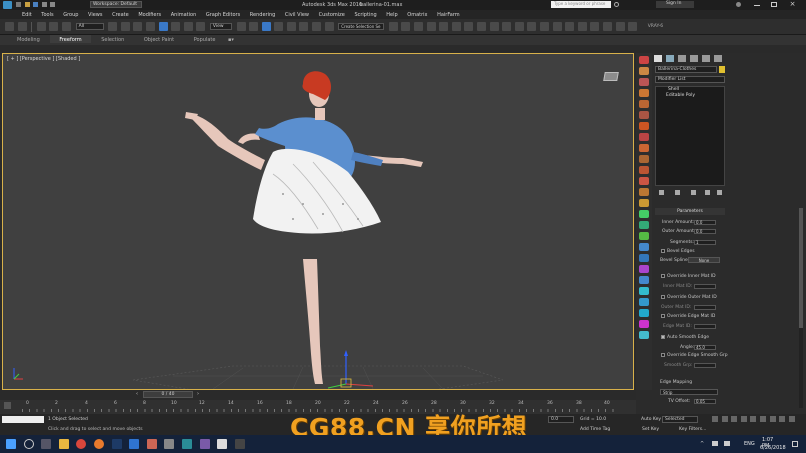  What do you see at coordinates (291, 26) in the screenshot?
I see `angle-snap-icon` at bounding box center [291, 26].